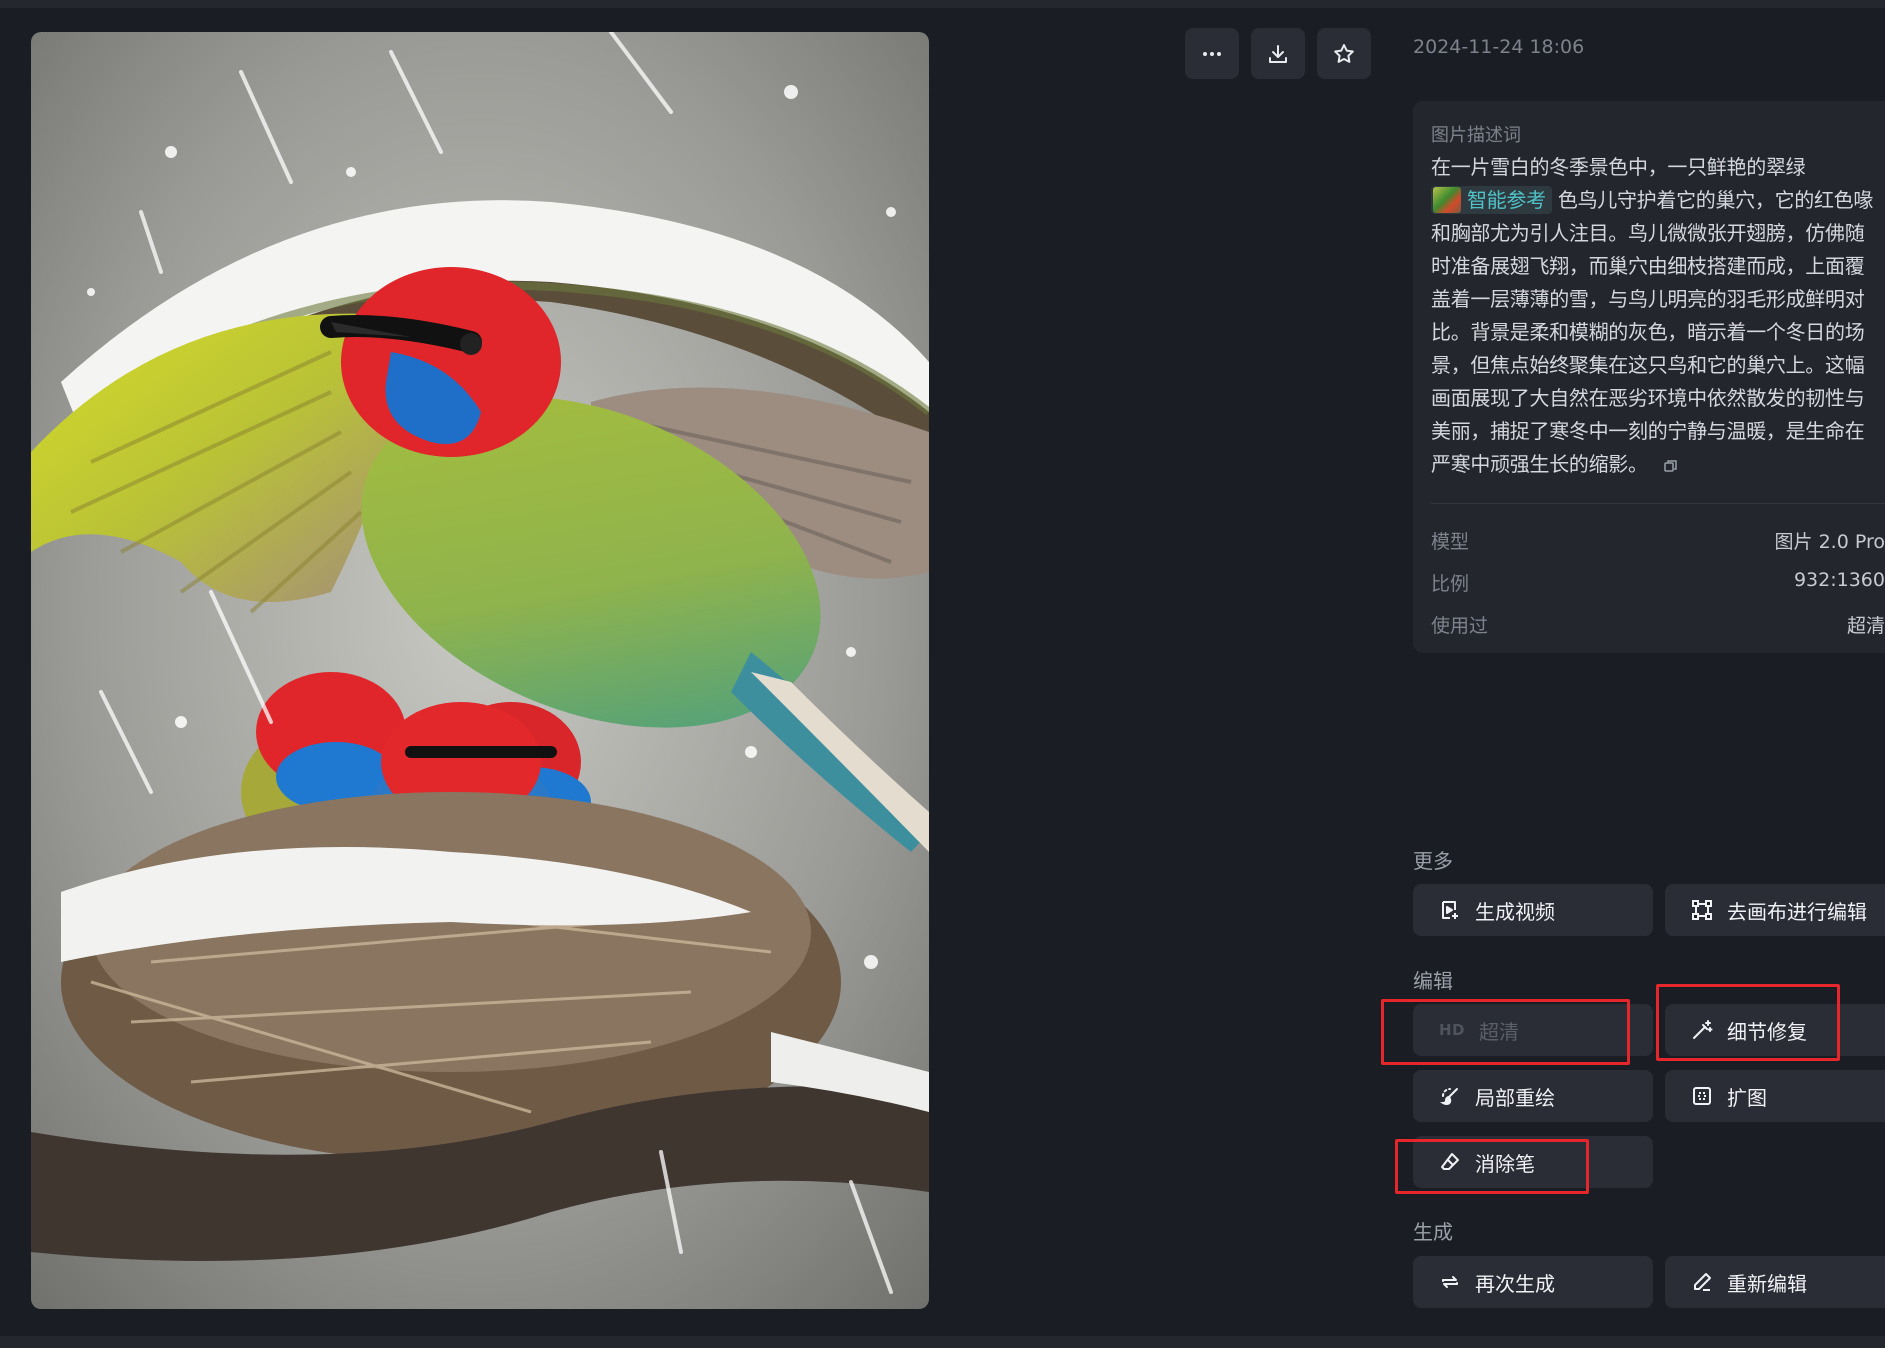  What do you see at coordinates (1775, 1096) in the screenshot?
I see `expand-image-button: 扩图` at bounding box center [1775, 1096].